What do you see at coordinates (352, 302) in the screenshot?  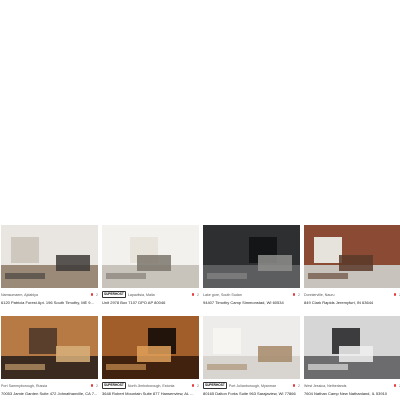 I see `listing-address: 849 Clark Rapids Jeremyfurt, IN 63644` at bounding box center [352, 302].